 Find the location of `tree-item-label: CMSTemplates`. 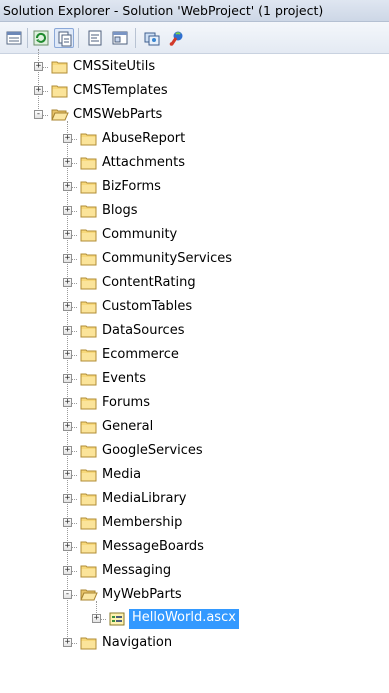

tree-item-label: CMSTemplates is located at coordinates (120, 90).